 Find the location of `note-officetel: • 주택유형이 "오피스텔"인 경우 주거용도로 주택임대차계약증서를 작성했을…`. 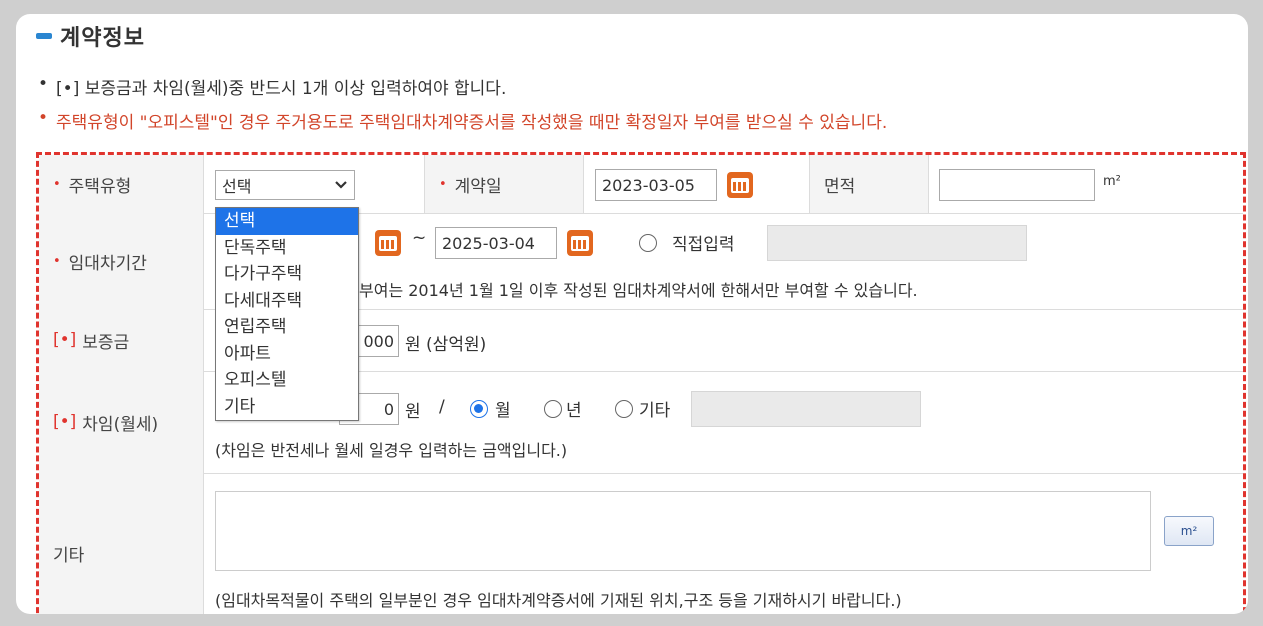

note-officetel: • 주택유형이 "오피스텔"인 경우 주거용도로 주택임대차계약증서를 작성했을… is located at coordinates (463, 120).